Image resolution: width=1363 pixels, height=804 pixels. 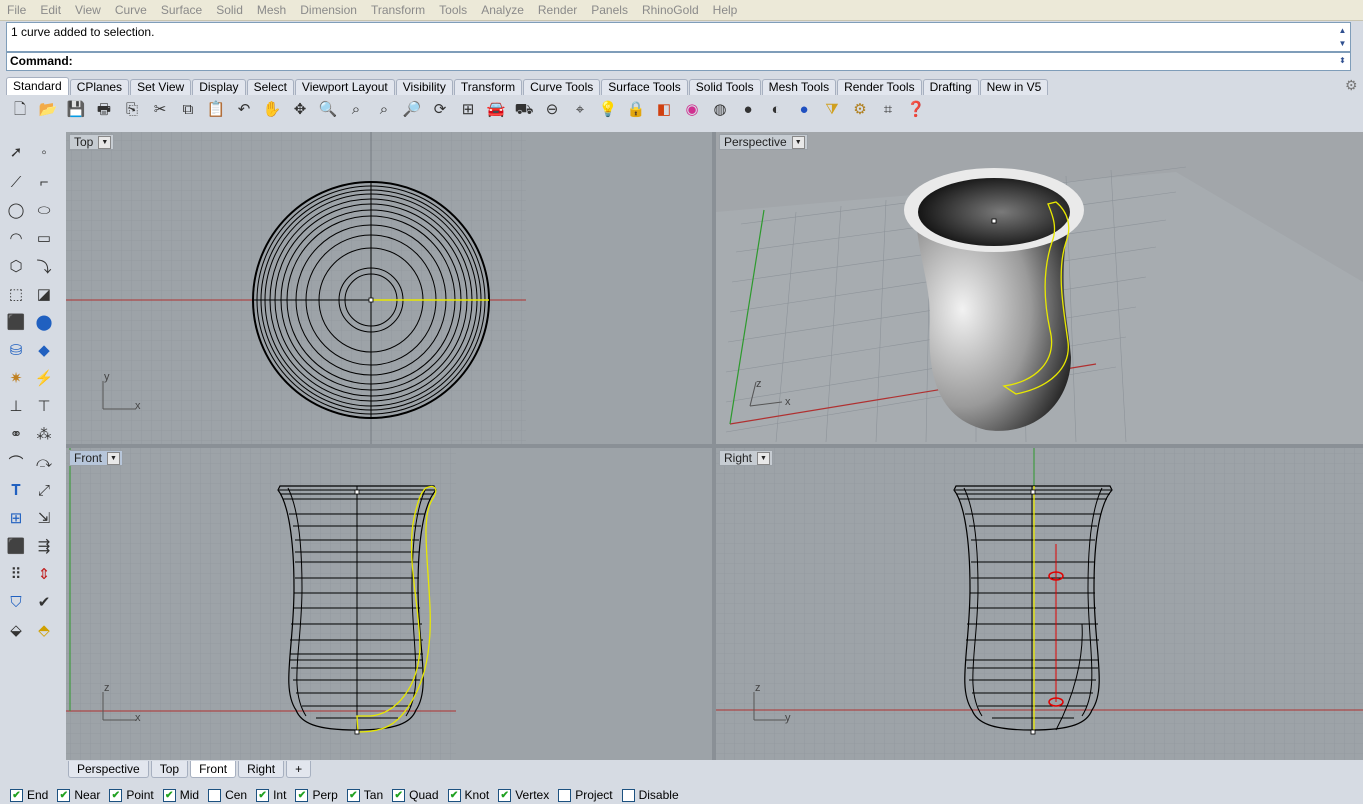 What do you see at coordinates (692, 110) in the screenshot?
I see `color-wheel-icon: ◉` at bounding box center [692, 110].